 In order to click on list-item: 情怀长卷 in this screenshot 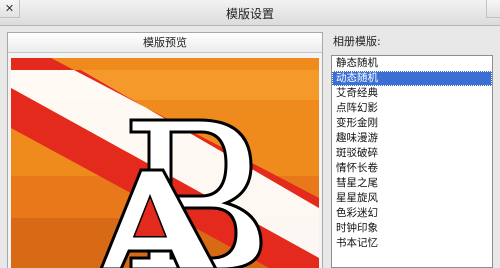, I will do `click(412, 168)`.